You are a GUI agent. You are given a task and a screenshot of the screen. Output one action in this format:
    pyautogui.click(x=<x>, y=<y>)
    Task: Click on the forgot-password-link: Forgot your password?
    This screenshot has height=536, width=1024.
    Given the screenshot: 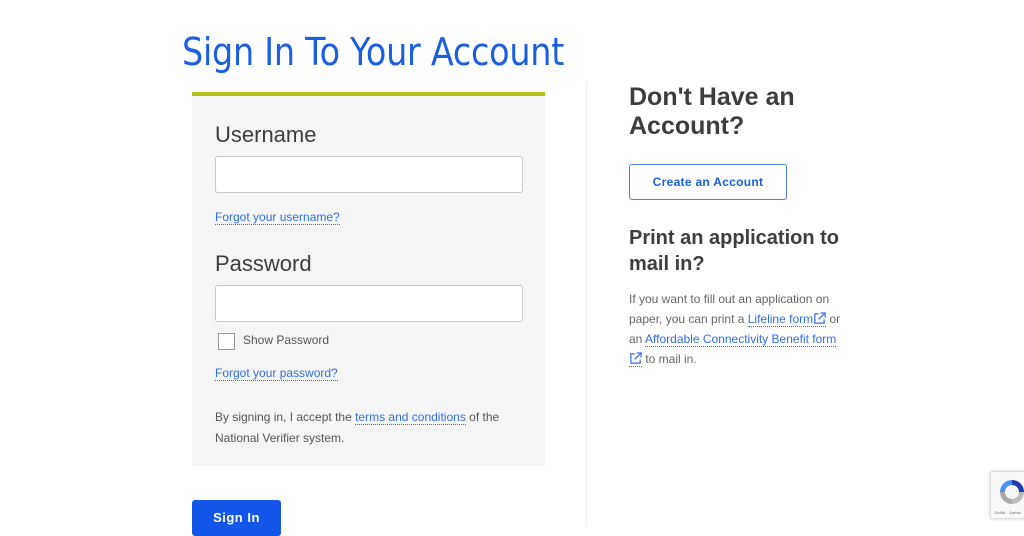 What is the action you would take?
    pyautogui.click(x=276, y=373)
    